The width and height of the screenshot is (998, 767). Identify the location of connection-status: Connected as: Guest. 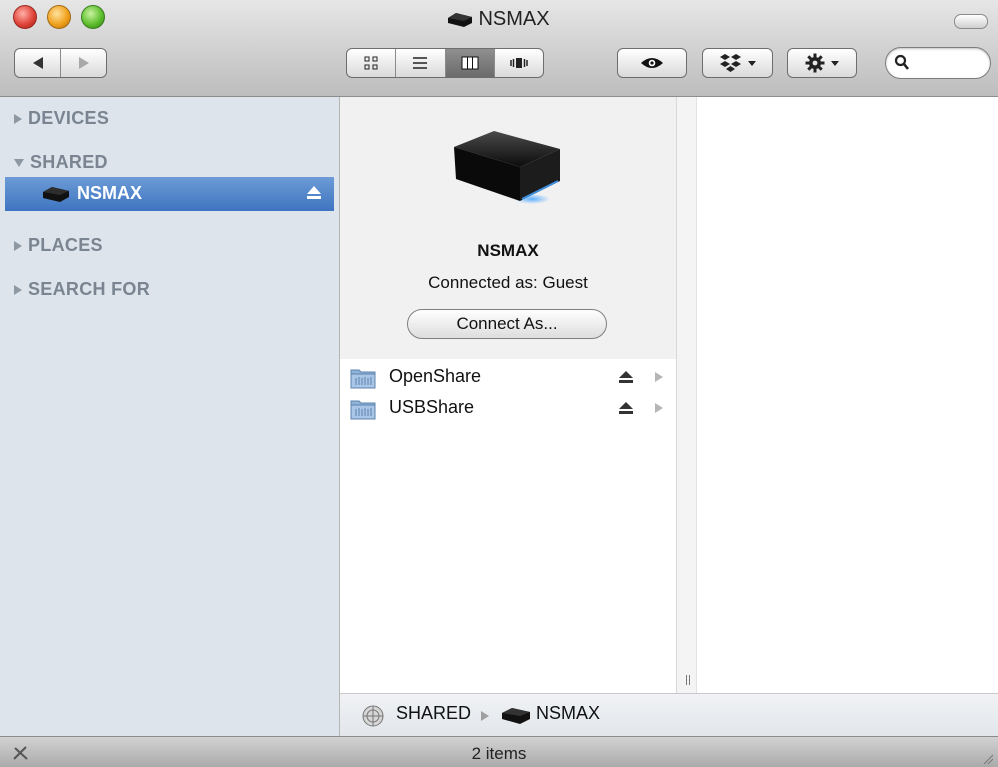
(508, 282).